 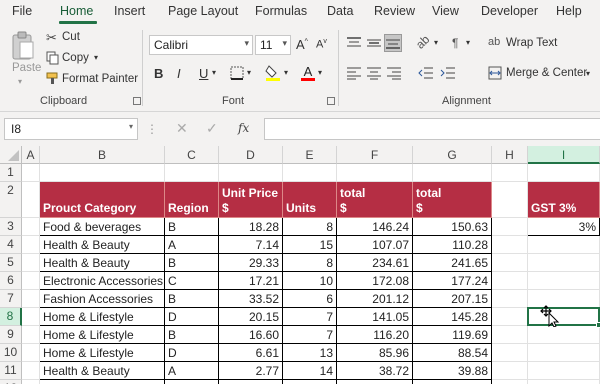 What do you see at coordinates (375, 245) in the screenshot?
I see `table-cell: 107.07` at bounding box center [375, 245].